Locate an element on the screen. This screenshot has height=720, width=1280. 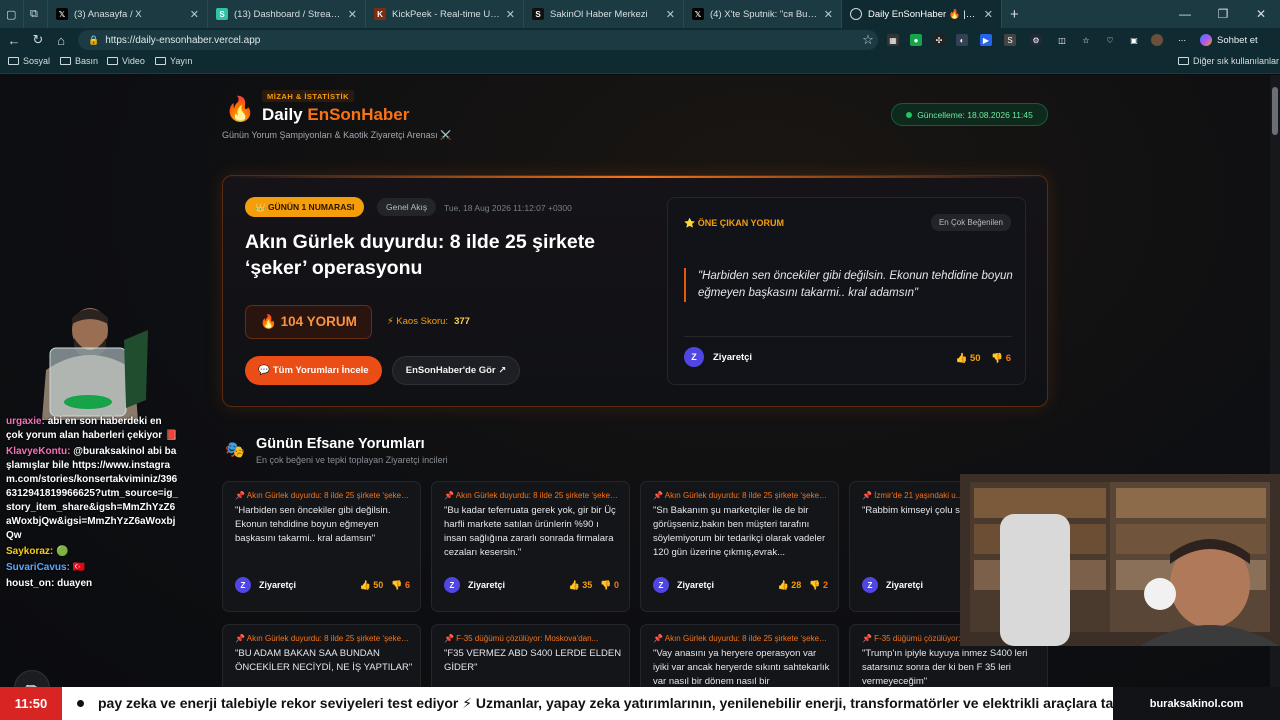
home-icon: ⌂ is located at coordinates (61, 40).